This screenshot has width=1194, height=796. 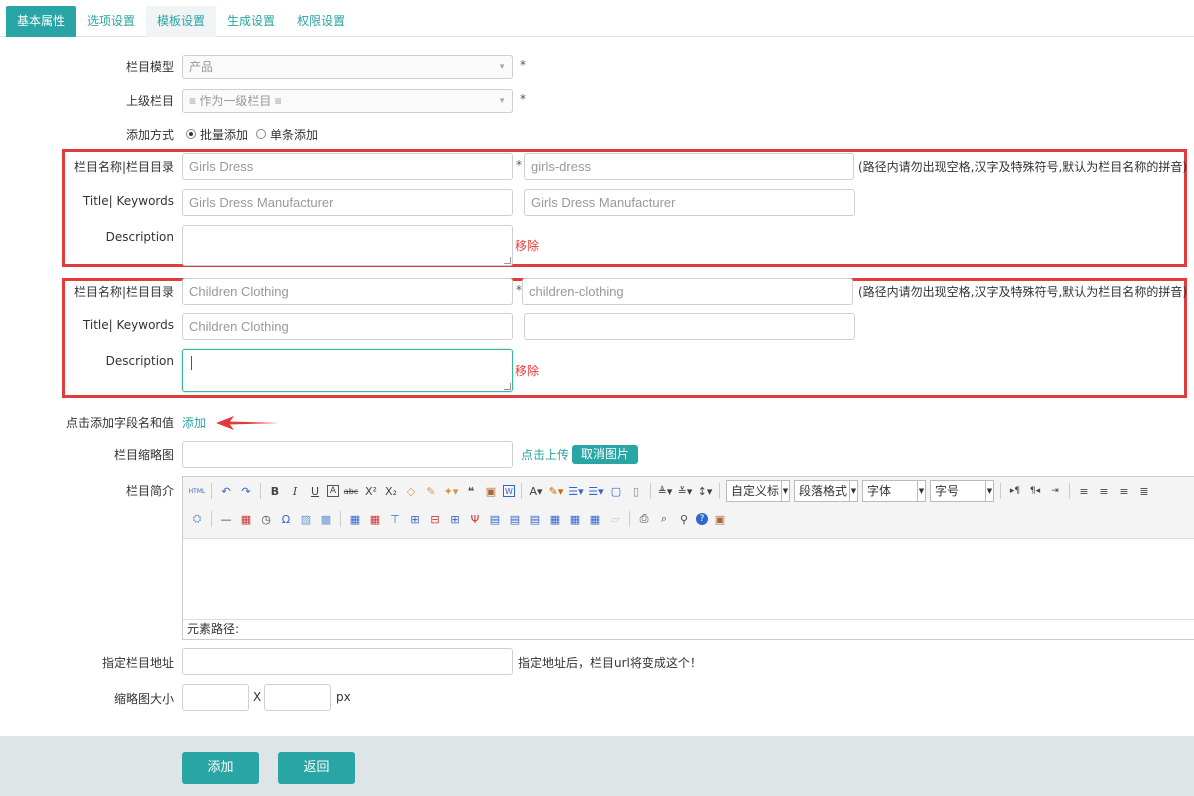 I want to click on row-spacing-bottom-icon: ≚▾, so click(x=685, y=491).